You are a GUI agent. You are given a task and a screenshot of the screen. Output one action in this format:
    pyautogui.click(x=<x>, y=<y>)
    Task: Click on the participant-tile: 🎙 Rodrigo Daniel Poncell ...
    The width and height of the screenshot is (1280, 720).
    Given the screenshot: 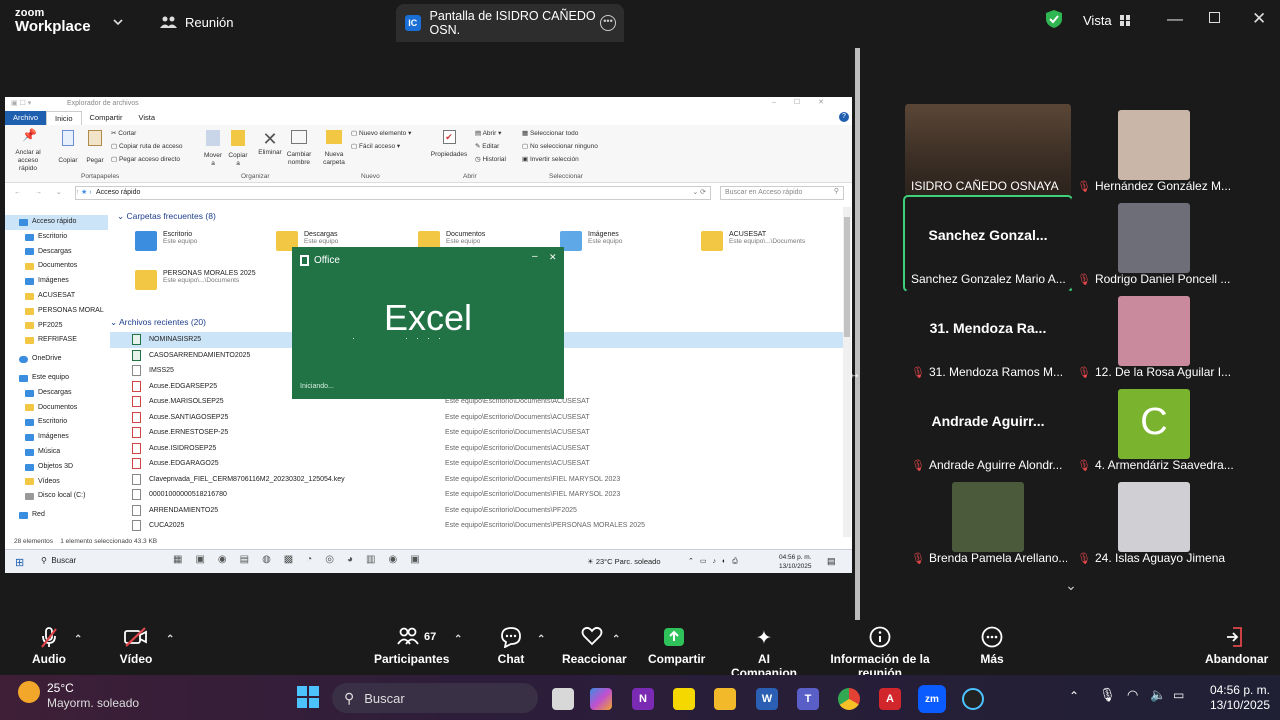 What is the action you would take?
    pyautogui.click(x=1154, y=243)
    